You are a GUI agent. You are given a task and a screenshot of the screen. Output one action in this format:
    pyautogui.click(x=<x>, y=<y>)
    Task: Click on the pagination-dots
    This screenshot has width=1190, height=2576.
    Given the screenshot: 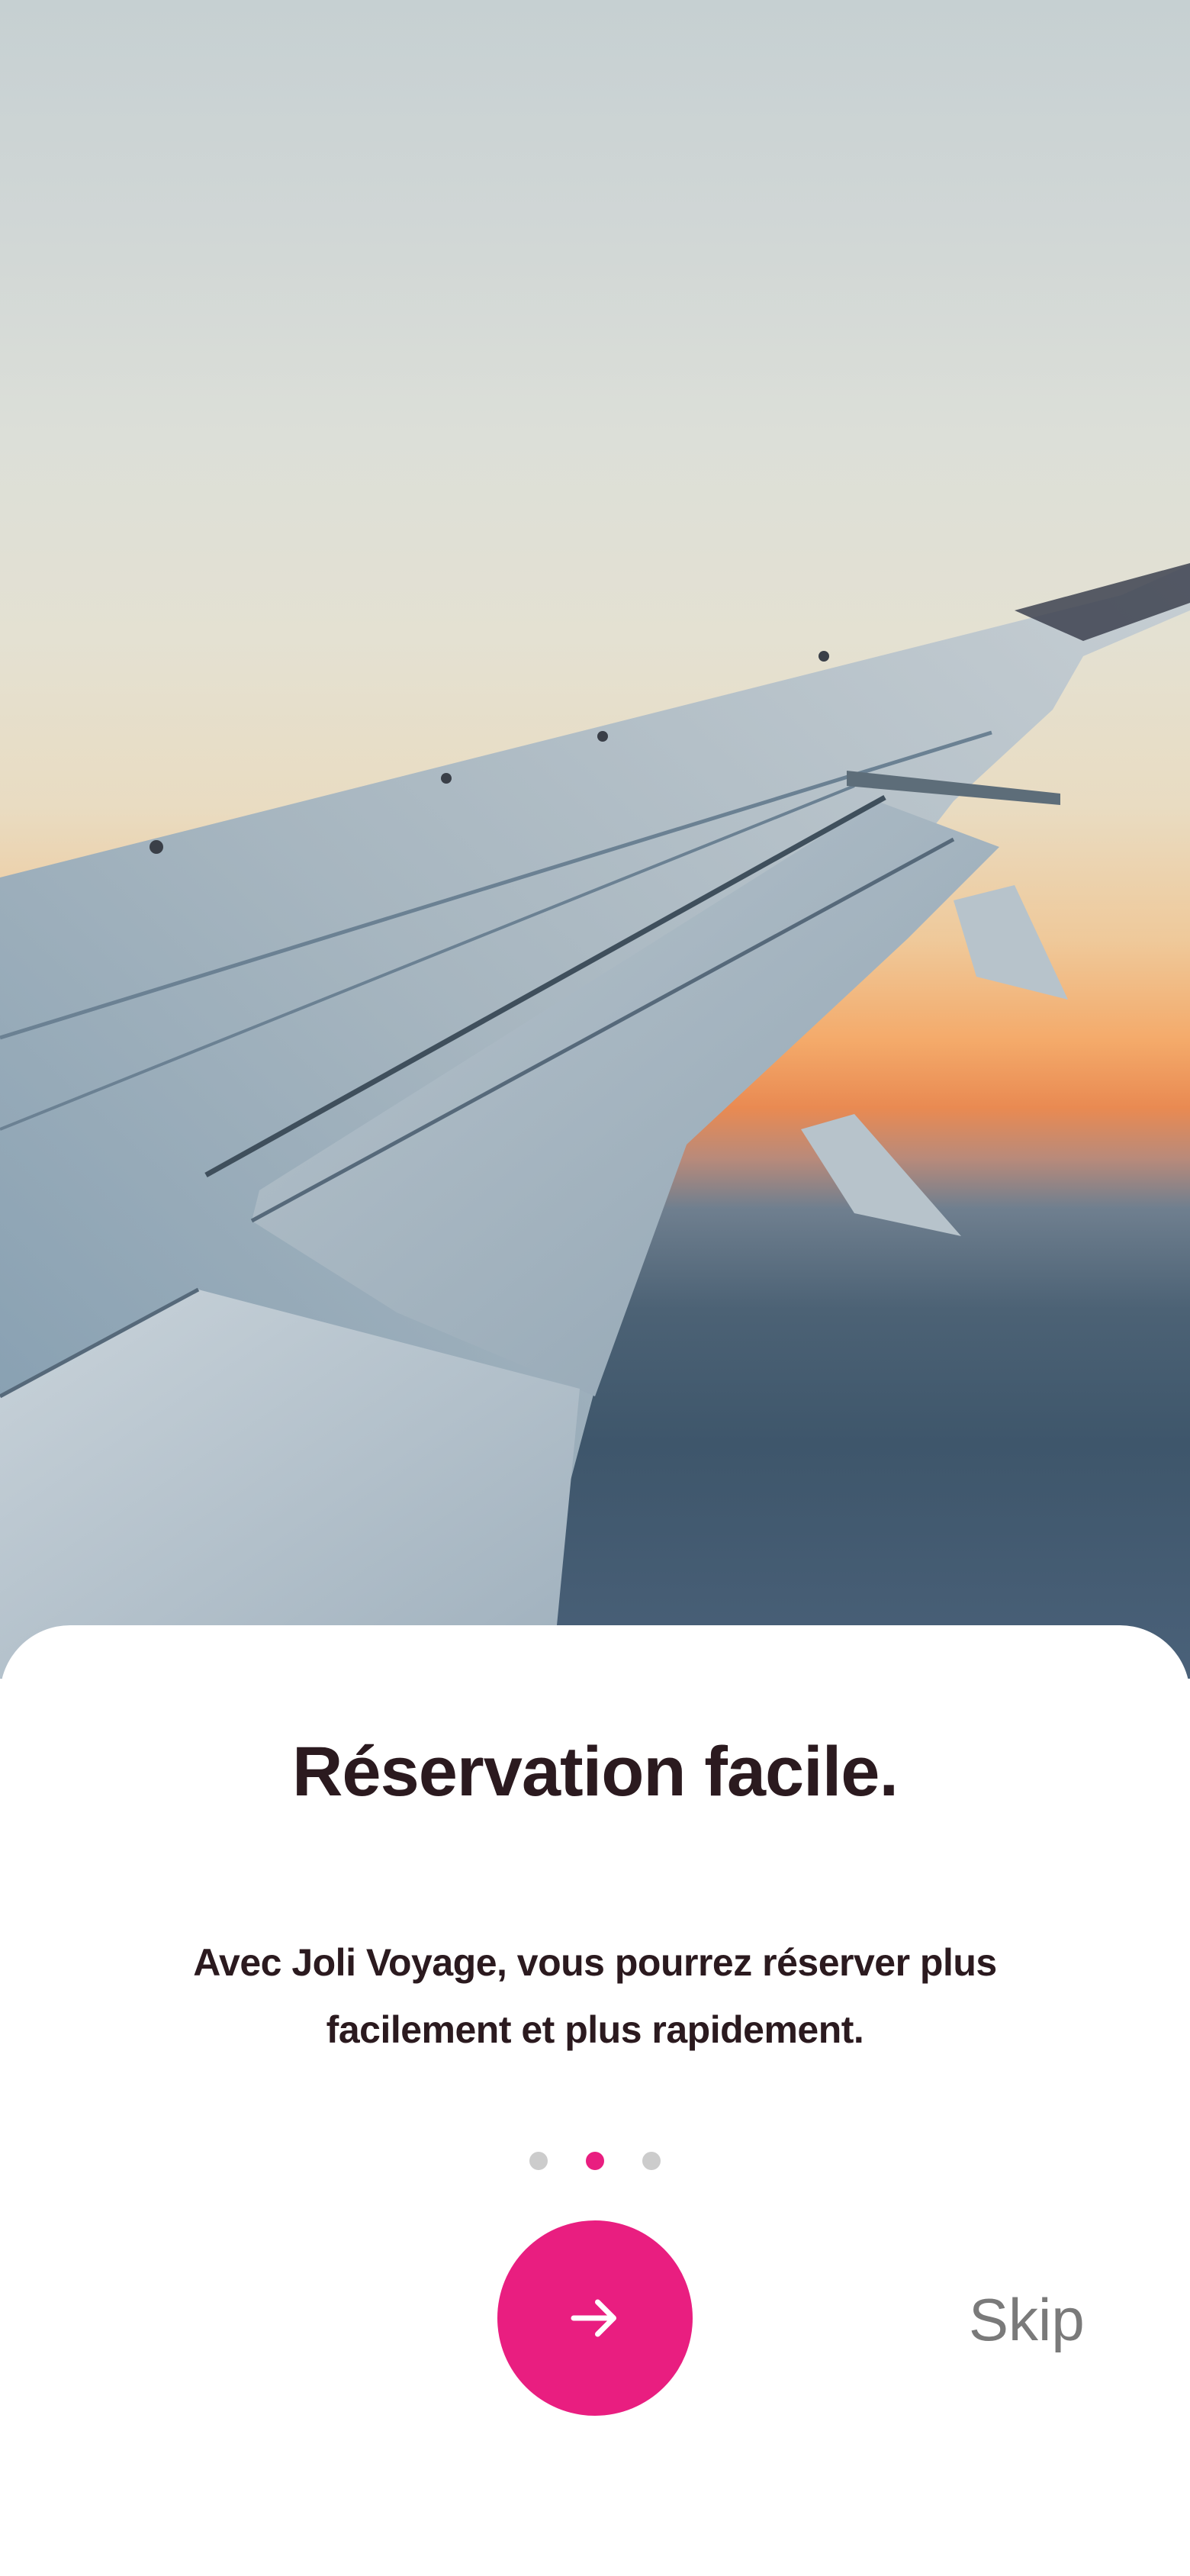 What is the action you would take?
    pyautogui.click(x=595, y=2161)
    